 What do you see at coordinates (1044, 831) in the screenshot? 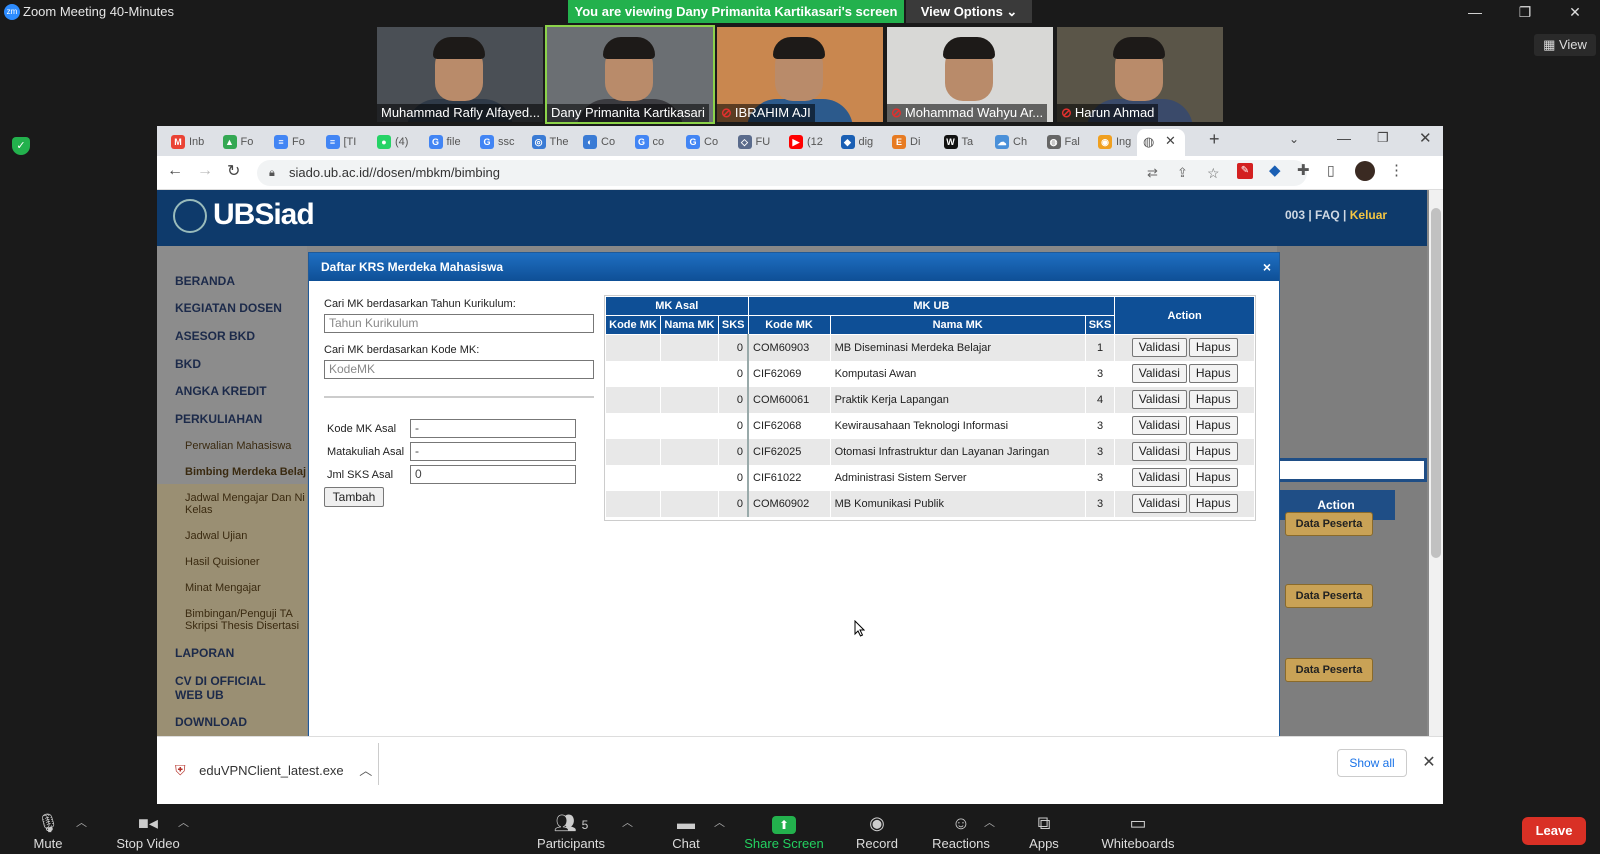
I see `apps-button: ⧉ Apps` at bounding box center [1044, 831].